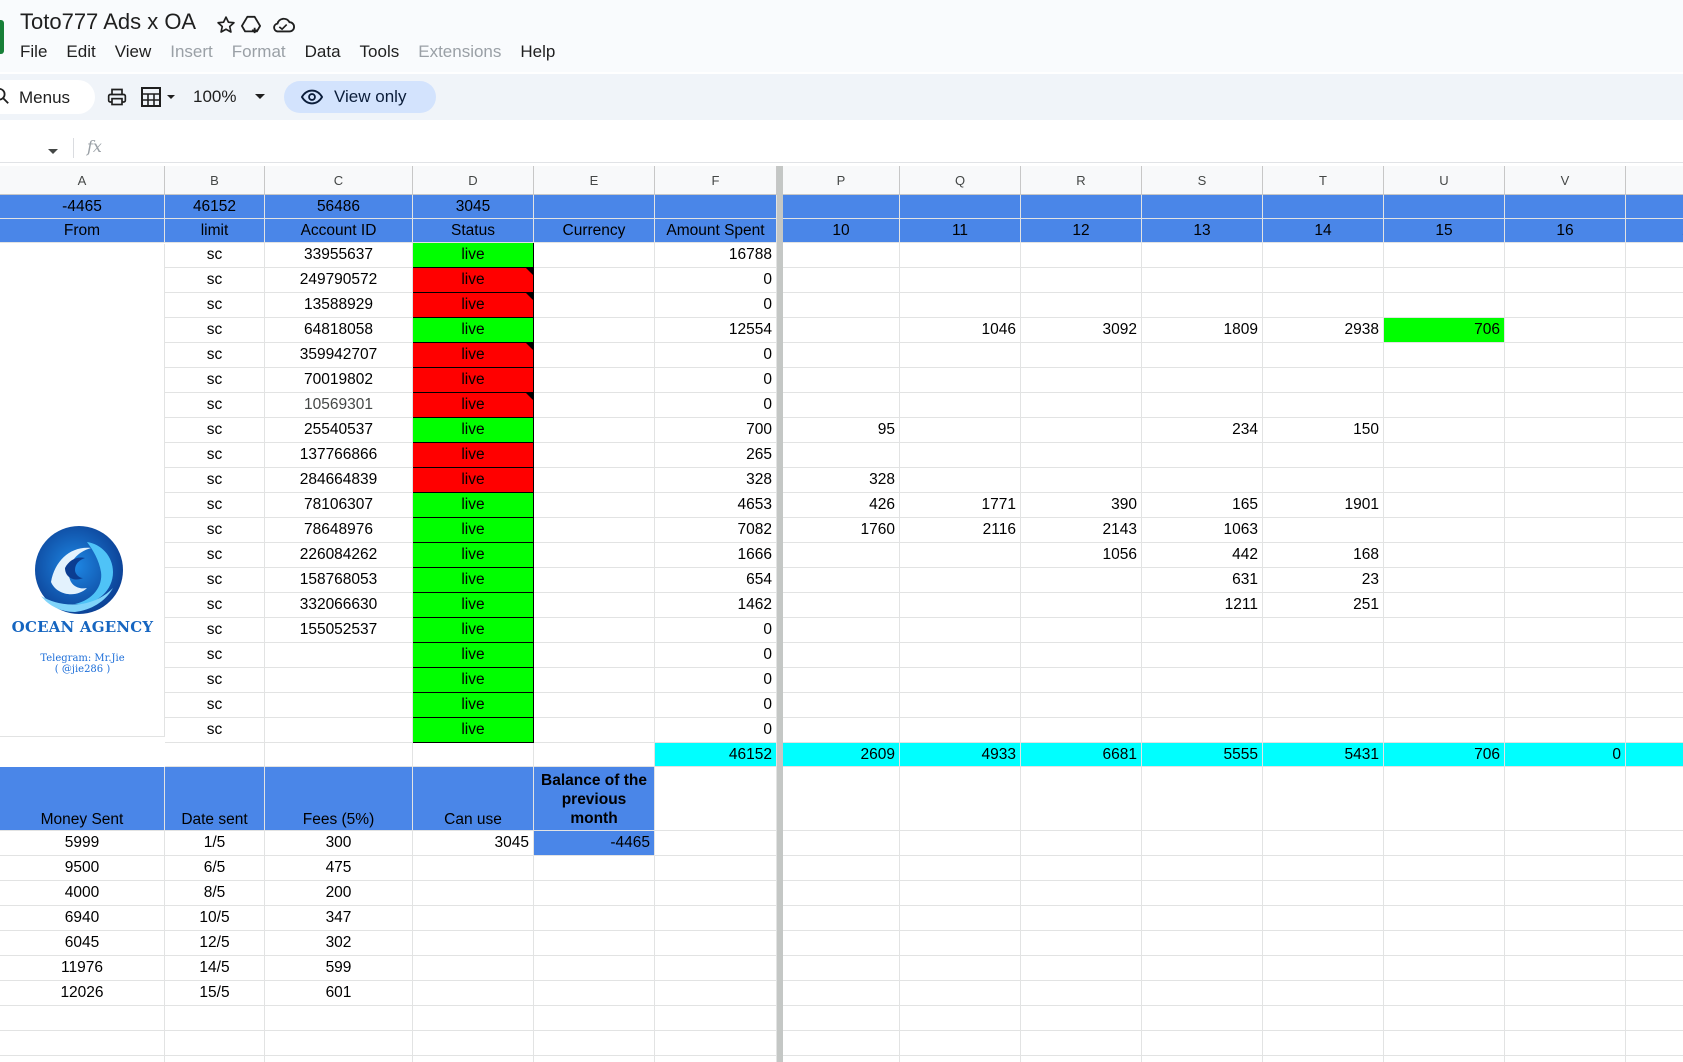 The height and width of the screenshot is (1062, 1683). I want to click on column-header-a: A, so click(82, 180).